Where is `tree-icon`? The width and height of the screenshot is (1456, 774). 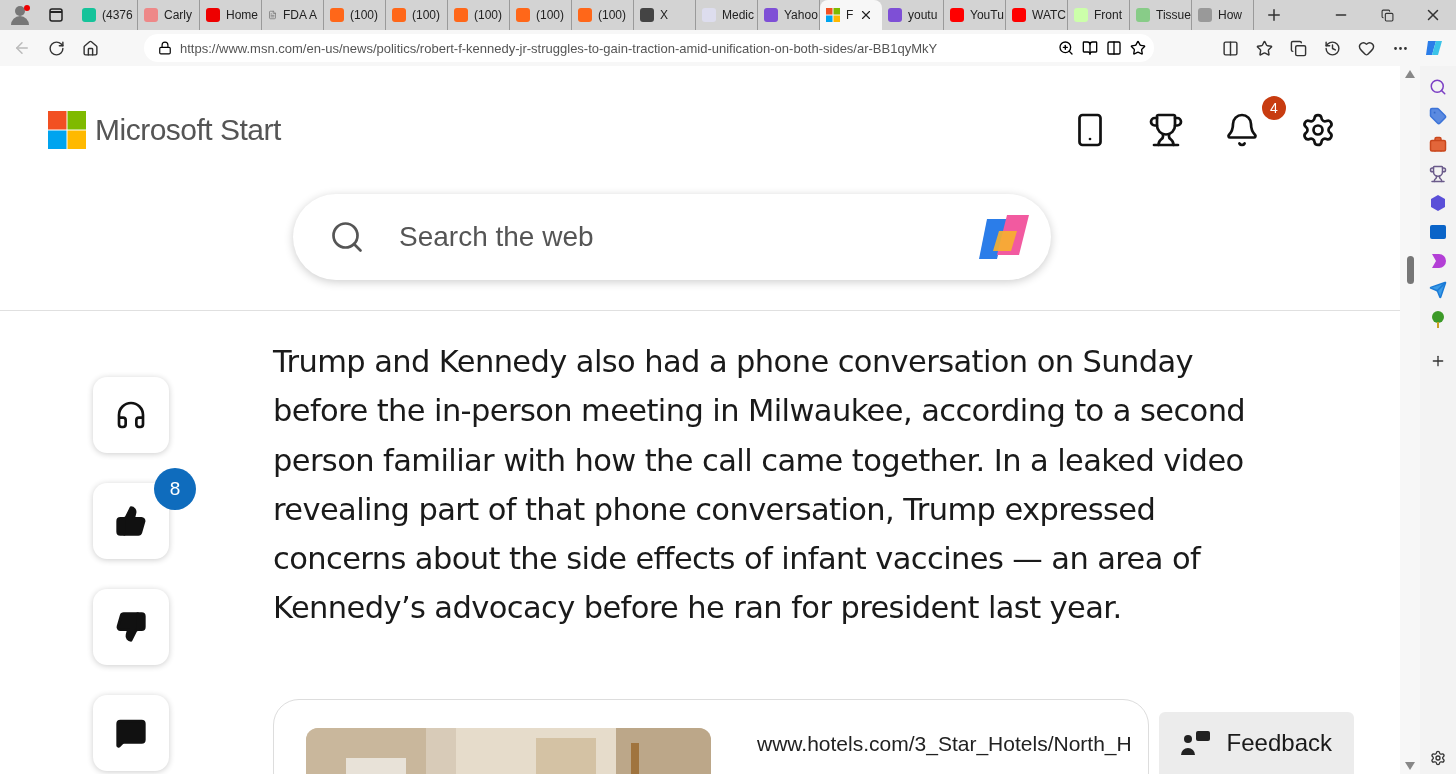 tree-icon is located at coordinates (1438, 319).